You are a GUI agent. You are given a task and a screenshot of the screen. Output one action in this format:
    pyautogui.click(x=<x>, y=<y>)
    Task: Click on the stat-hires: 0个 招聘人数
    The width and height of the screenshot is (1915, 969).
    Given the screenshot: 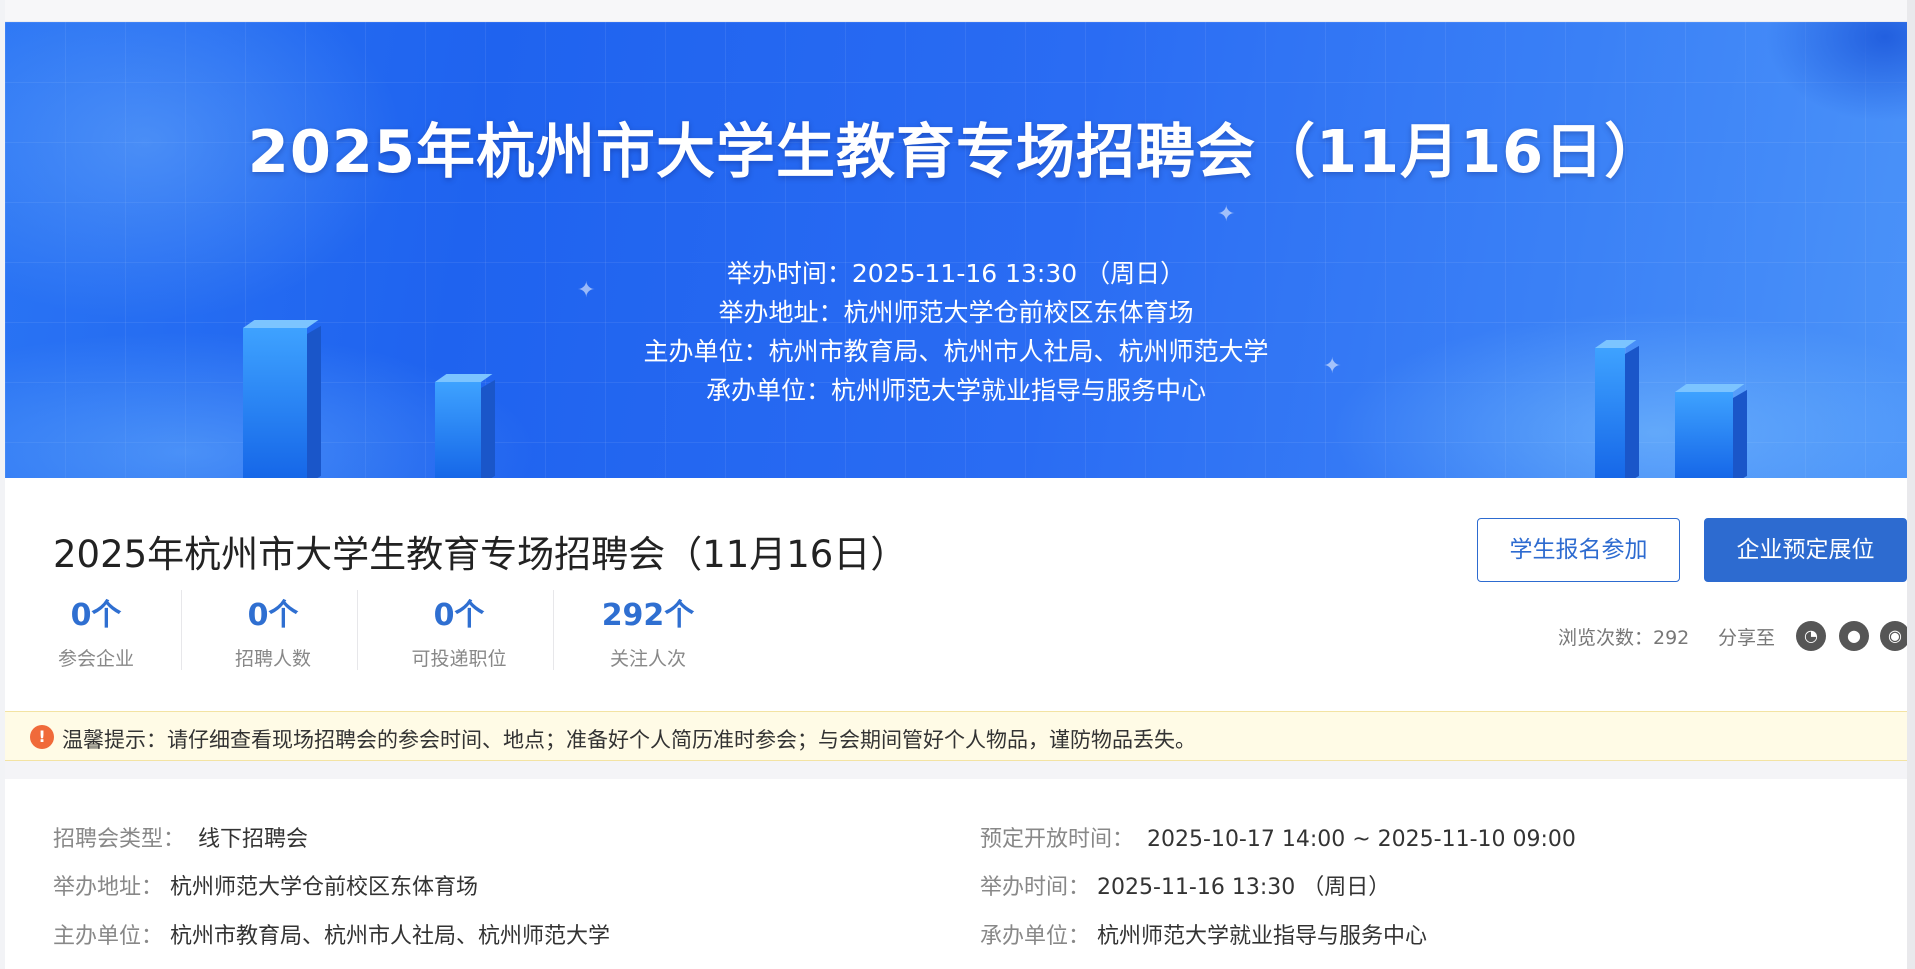 What is the action you would take?
    pyautogui.click(x=273, y=630)
    